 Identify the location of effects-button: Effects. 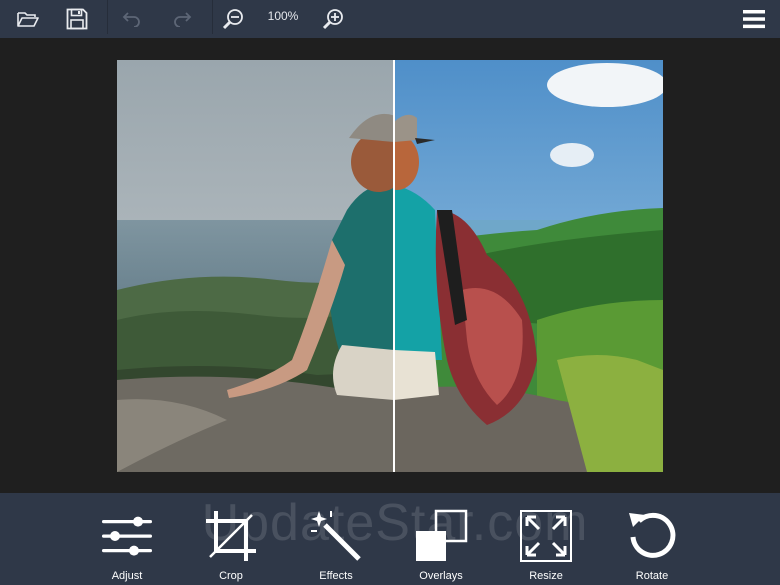
(336, 546).